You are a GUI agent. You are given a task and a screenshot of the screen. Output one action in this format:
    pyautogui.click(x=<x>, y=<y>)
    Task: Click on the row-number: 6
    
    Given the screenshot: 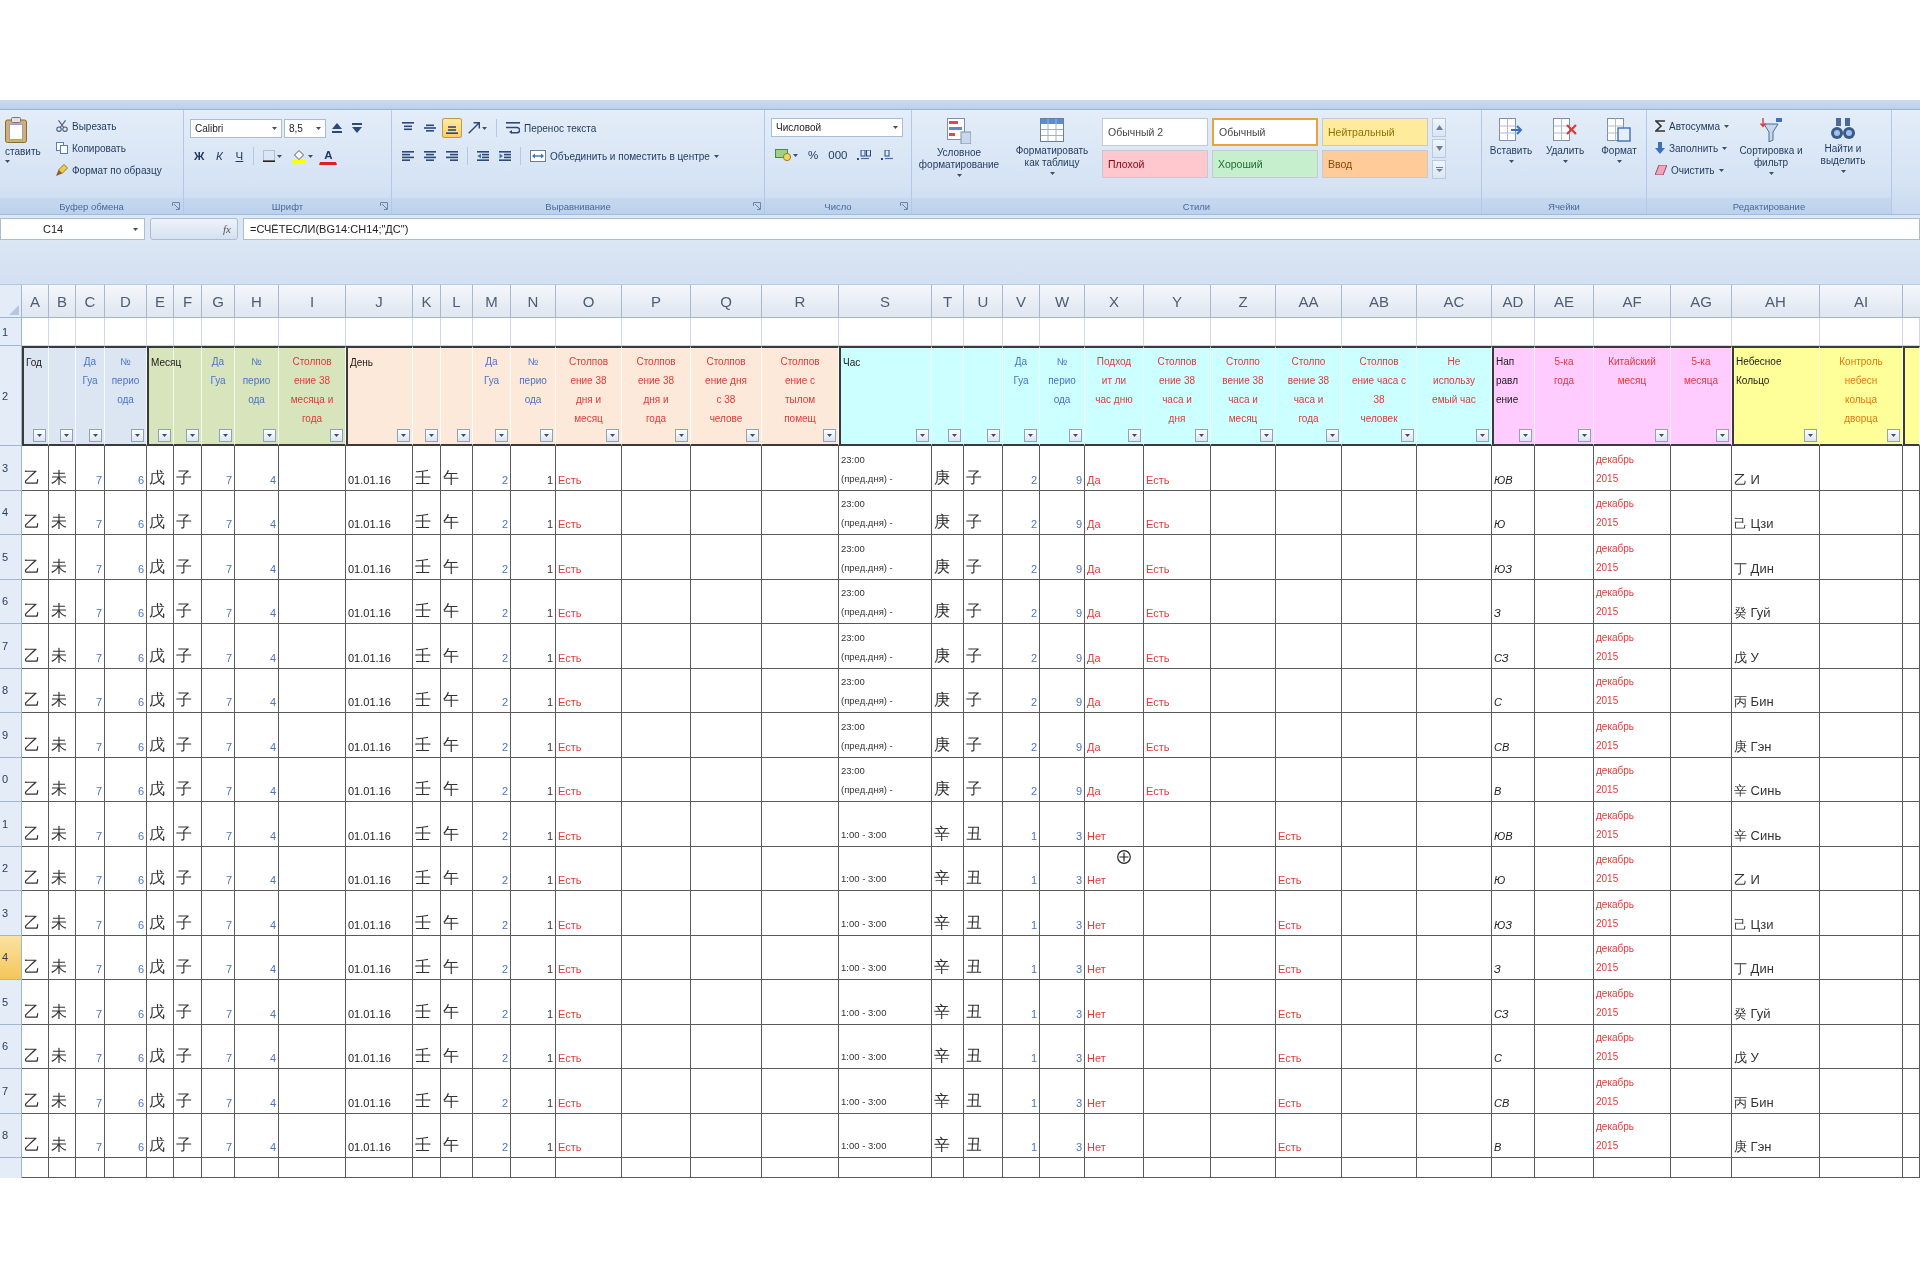 What is the action you would take?
    pyautogui.click(x=11, y=601)
    